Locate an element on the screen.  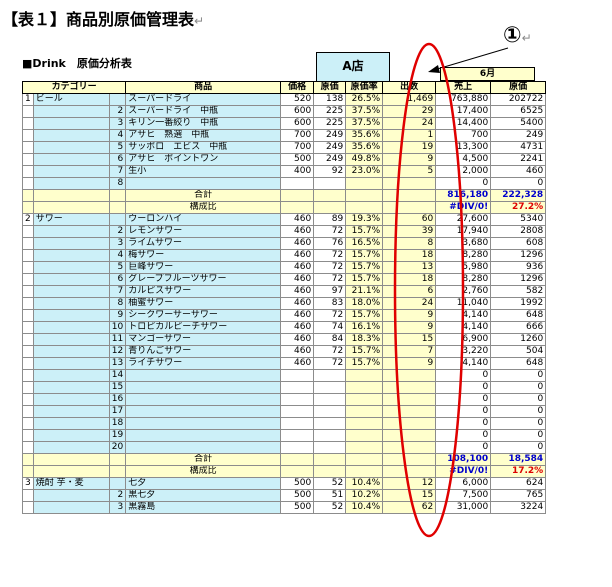
quantity-cell: 13 is located at coordinates (409, 267).